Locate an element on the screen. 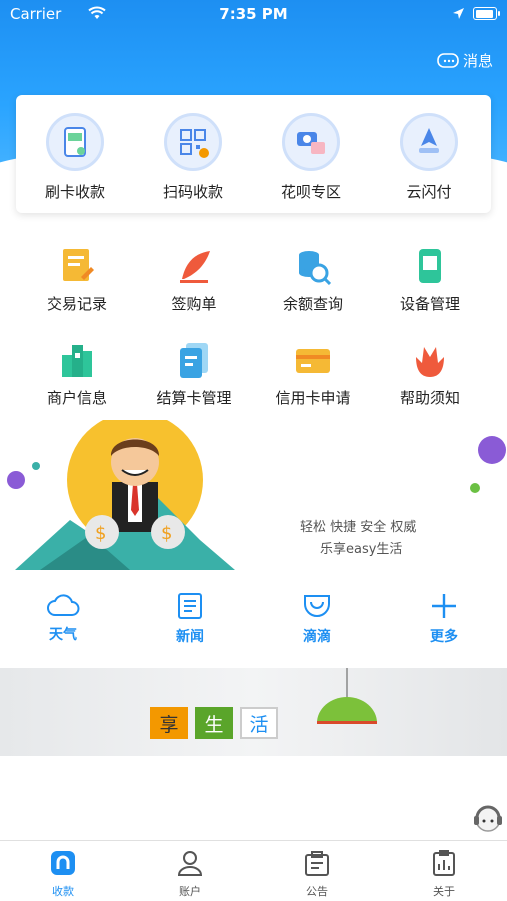 This screenshot has height=901, width=507. news-icon is located at coordinates (190, 606).